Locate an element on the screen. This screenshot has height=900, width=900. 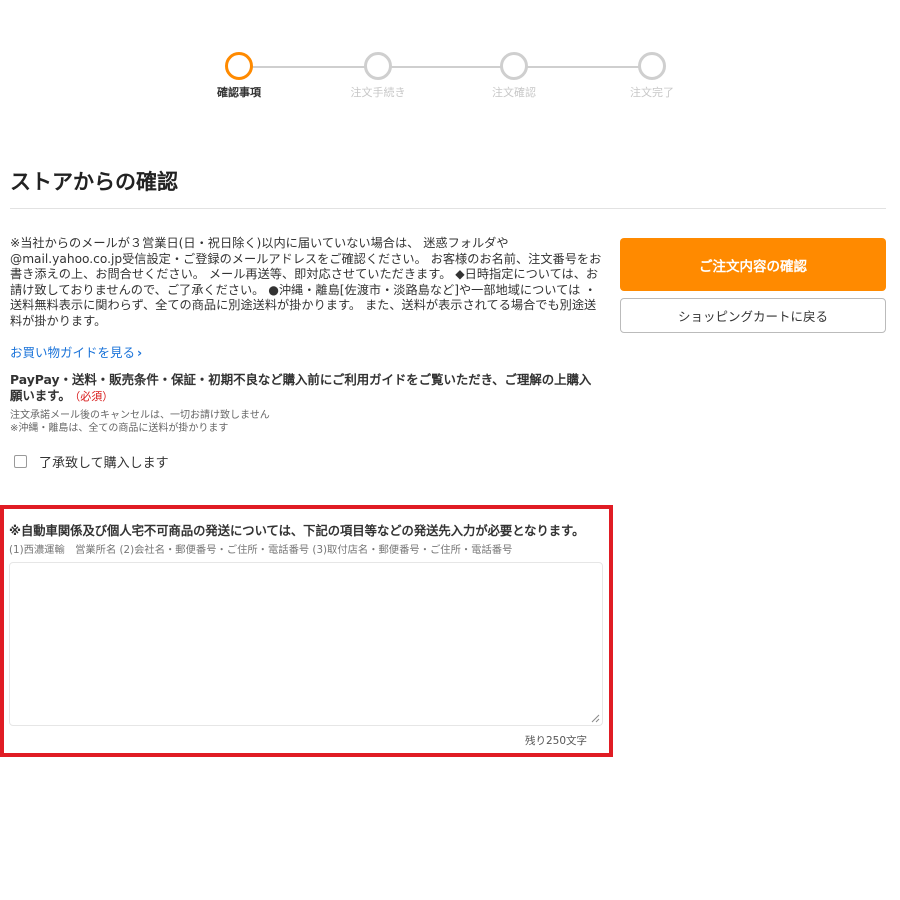
page-title: ストアからの確認 is located at coordinates (94, 182).